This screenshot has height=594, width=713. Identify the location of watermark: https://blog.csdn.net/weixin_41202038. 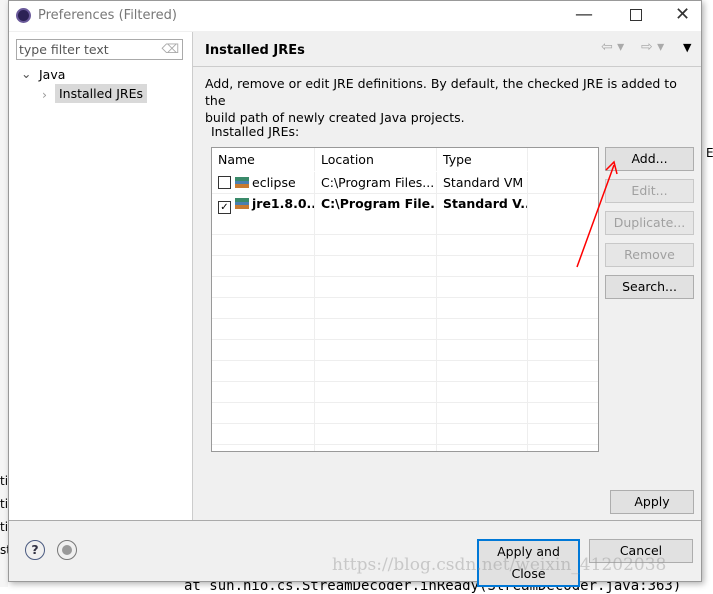
(499, 565).